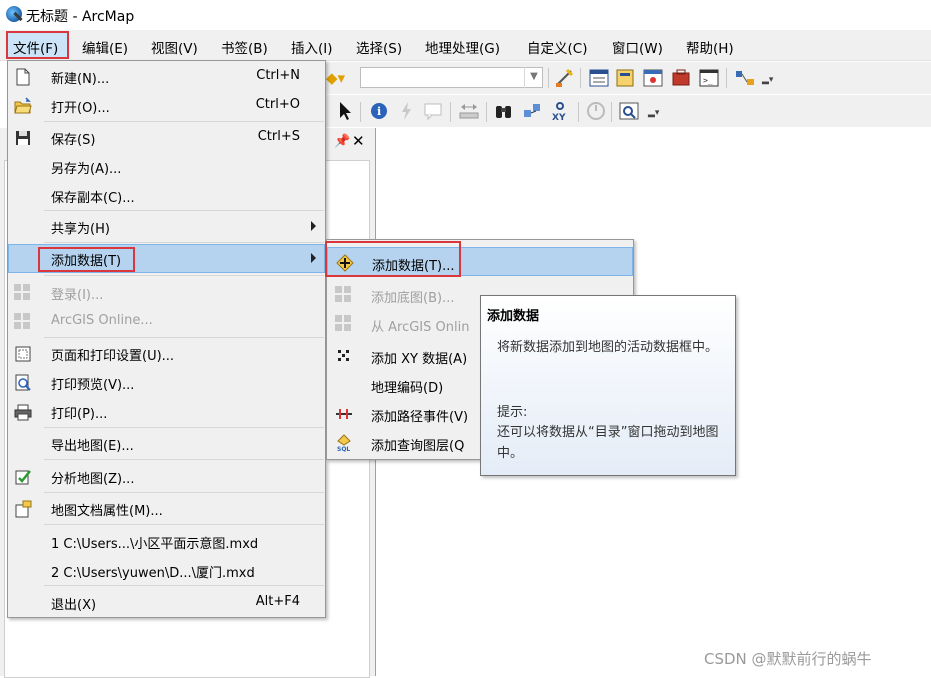  What do you see at coordinates (344, 414) in the screenshot?
I see `route-events-icon` at bounding box center [344, 414].